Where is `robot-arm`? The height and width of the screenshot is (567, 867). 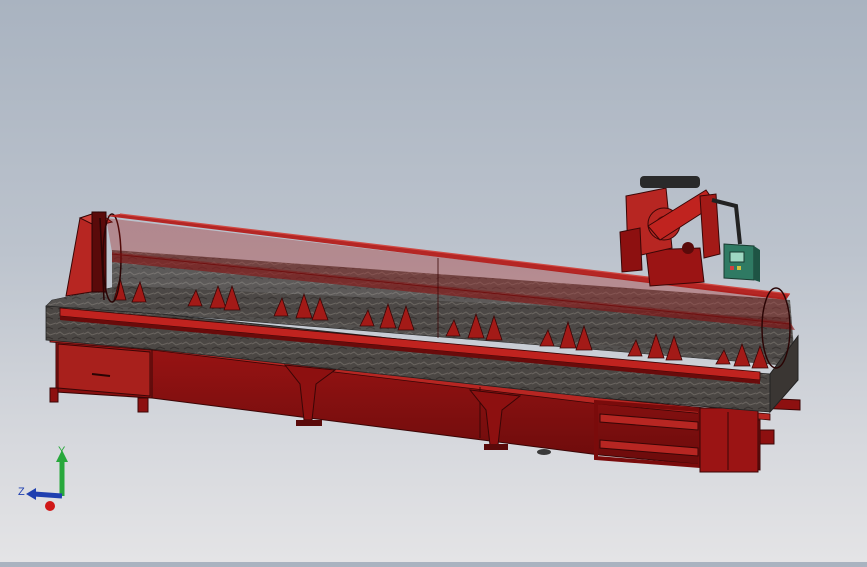
robot-arm is located at coordinates (680, 231).